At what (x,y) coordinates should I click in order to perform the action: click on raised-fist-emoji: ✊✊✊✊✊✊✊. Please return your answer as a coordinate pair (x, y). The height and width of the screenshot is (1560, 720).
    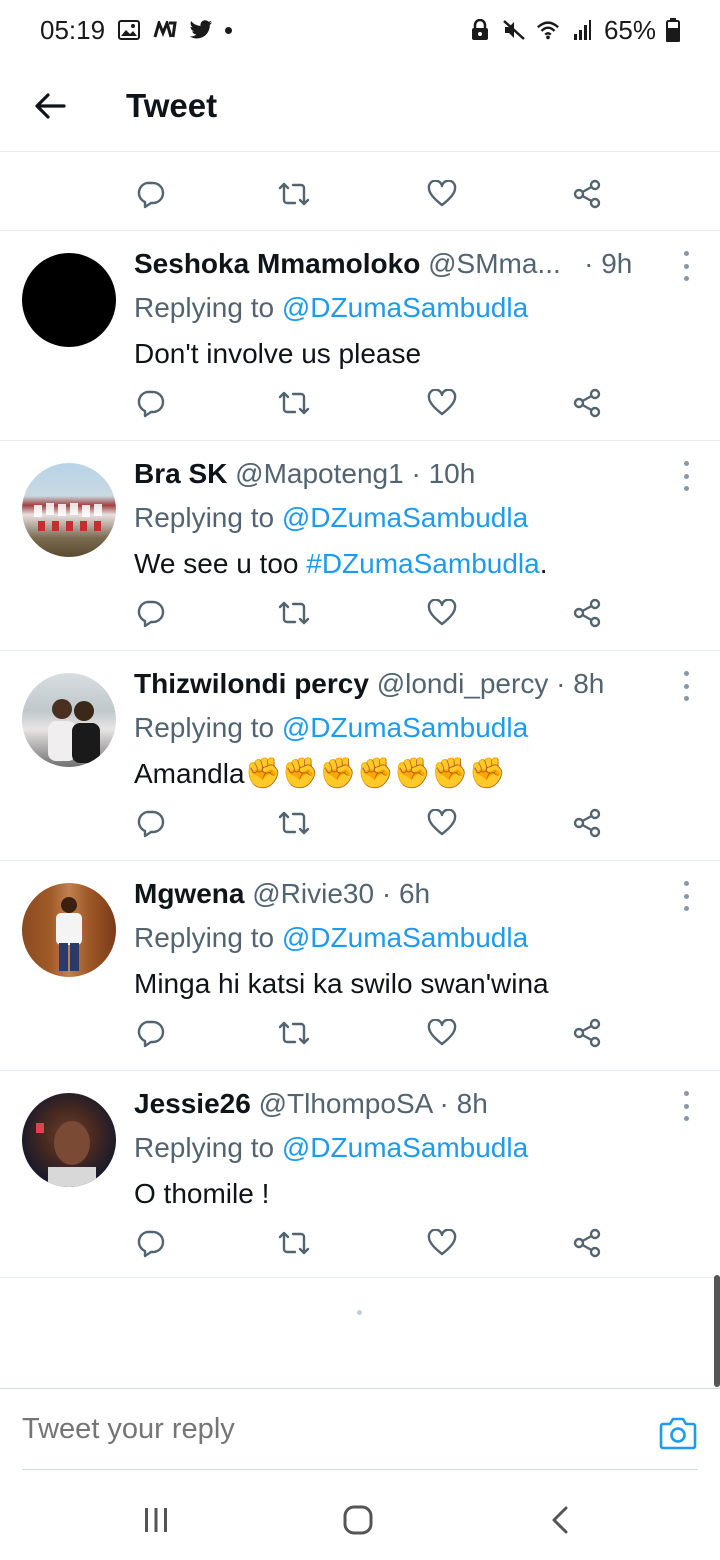
    Looking at the image, I should click on (375, 773).